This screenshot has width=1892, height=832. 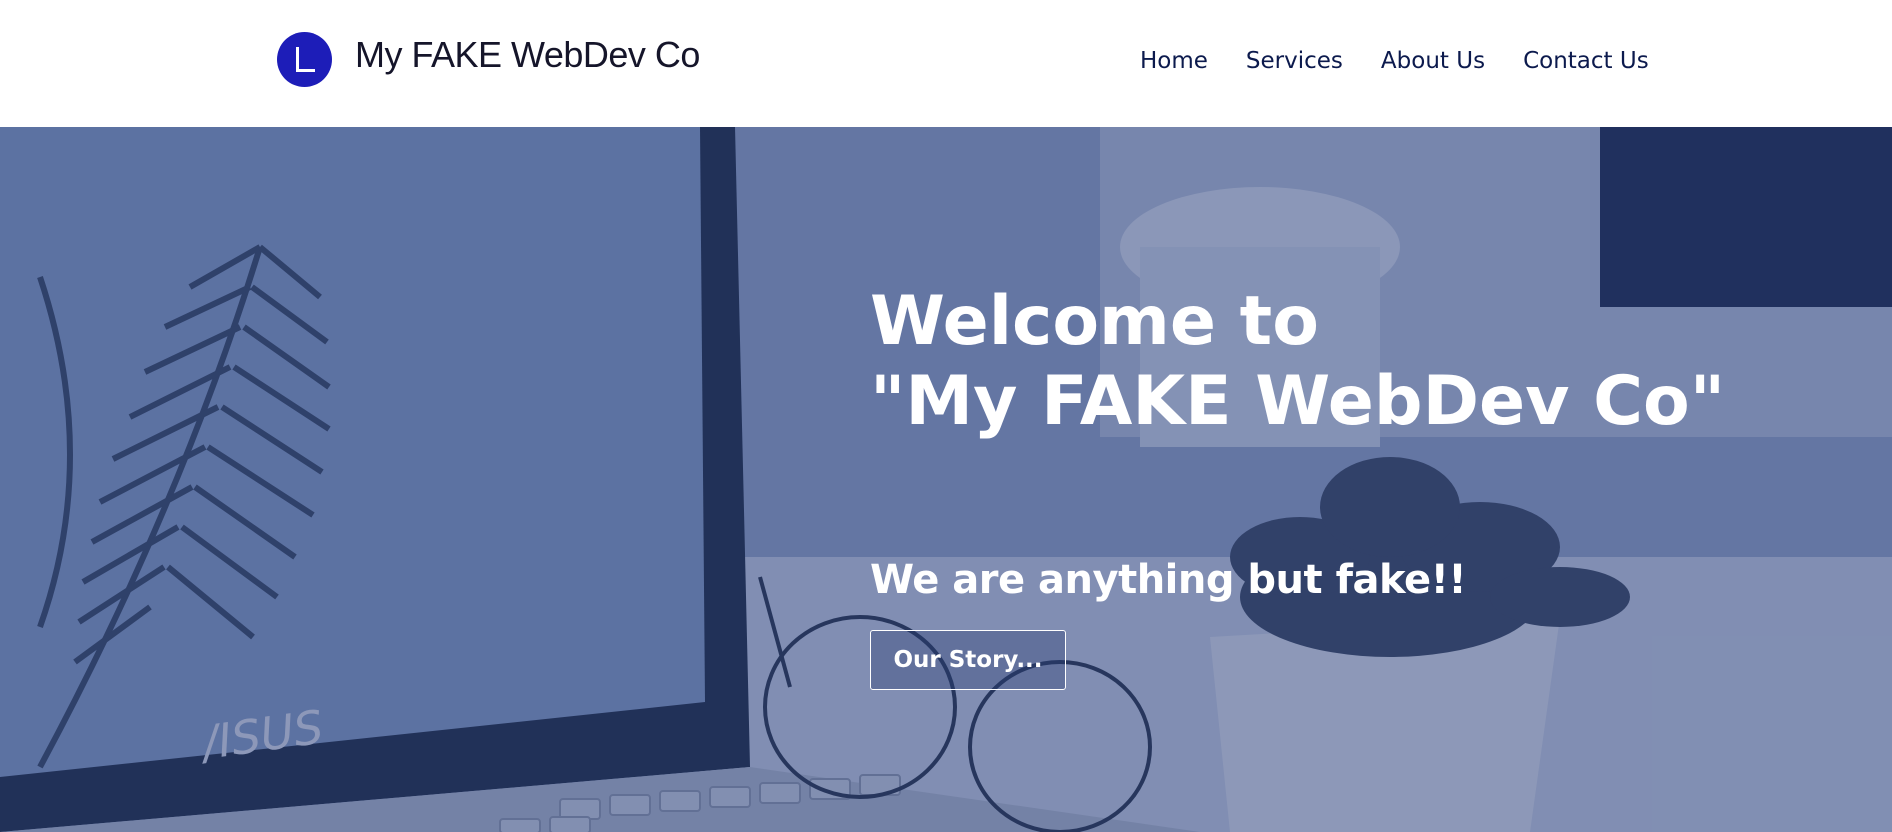 I want to click on hero-title-line-2: "My FAKE WebDev Co", so click(x=1298, y=401).